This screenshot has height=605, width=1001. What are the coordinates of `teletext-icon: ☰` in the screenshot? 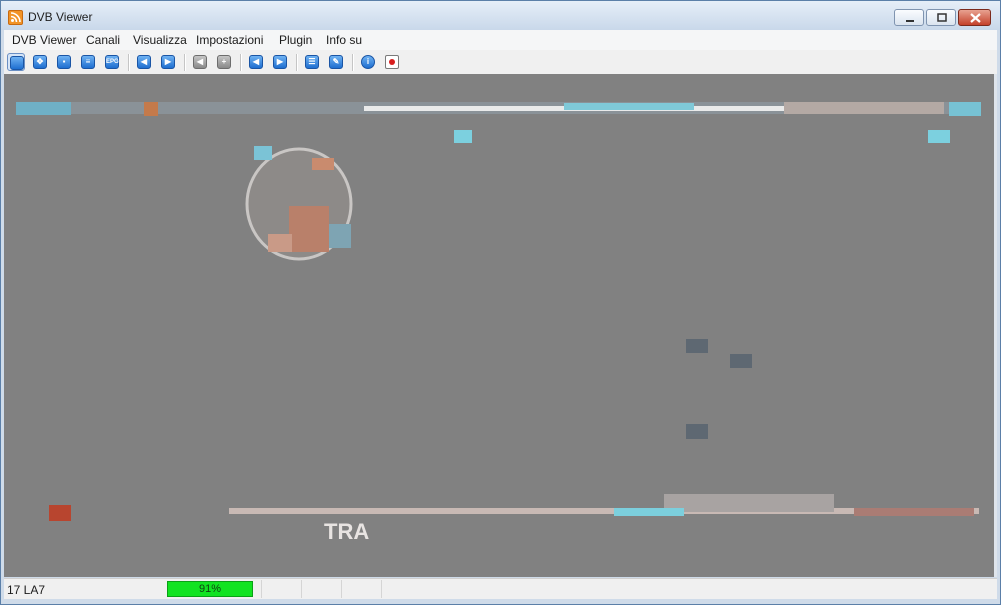 It's located at (312, 62).